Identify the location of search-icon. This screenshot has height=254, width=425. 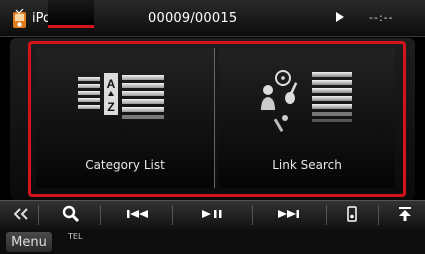
(71, 214).